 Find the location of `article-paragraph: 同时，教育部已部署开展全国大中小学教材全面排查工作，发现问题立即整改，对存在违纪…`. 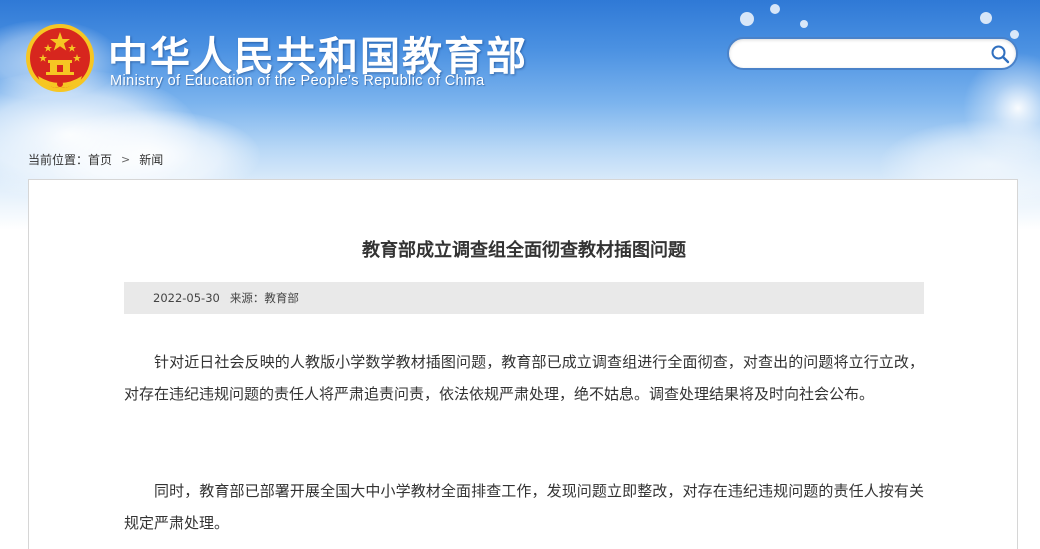

article-paragraph: 同时，教育部已部署开展全国大中小学教材全面排查工作，发现问题立即整改，对存在违纪… is located at coordinates (524, 507).